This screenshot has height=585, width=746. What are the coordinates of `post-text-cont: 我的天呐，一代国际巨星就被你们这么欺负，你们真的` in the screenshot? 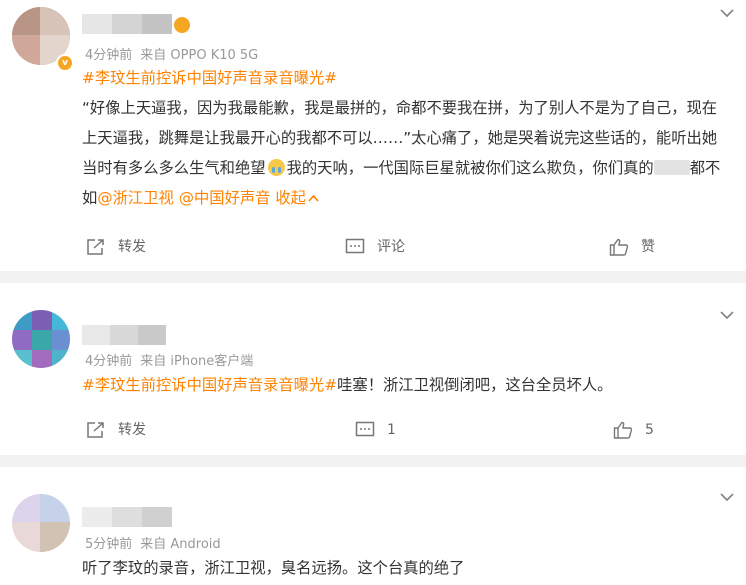 It's located at (470, 168).